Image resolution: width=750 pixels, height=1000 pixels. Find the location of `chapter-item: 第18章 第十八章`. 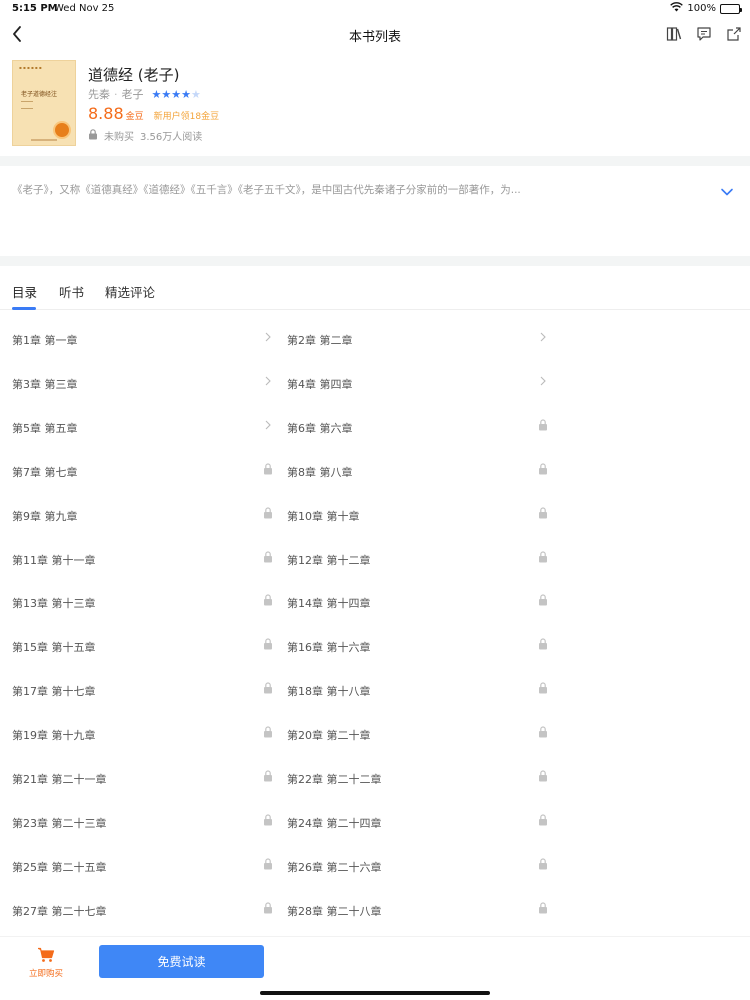

chapter-item: 第18章 第十八章 is located at coordinates (418, 689).